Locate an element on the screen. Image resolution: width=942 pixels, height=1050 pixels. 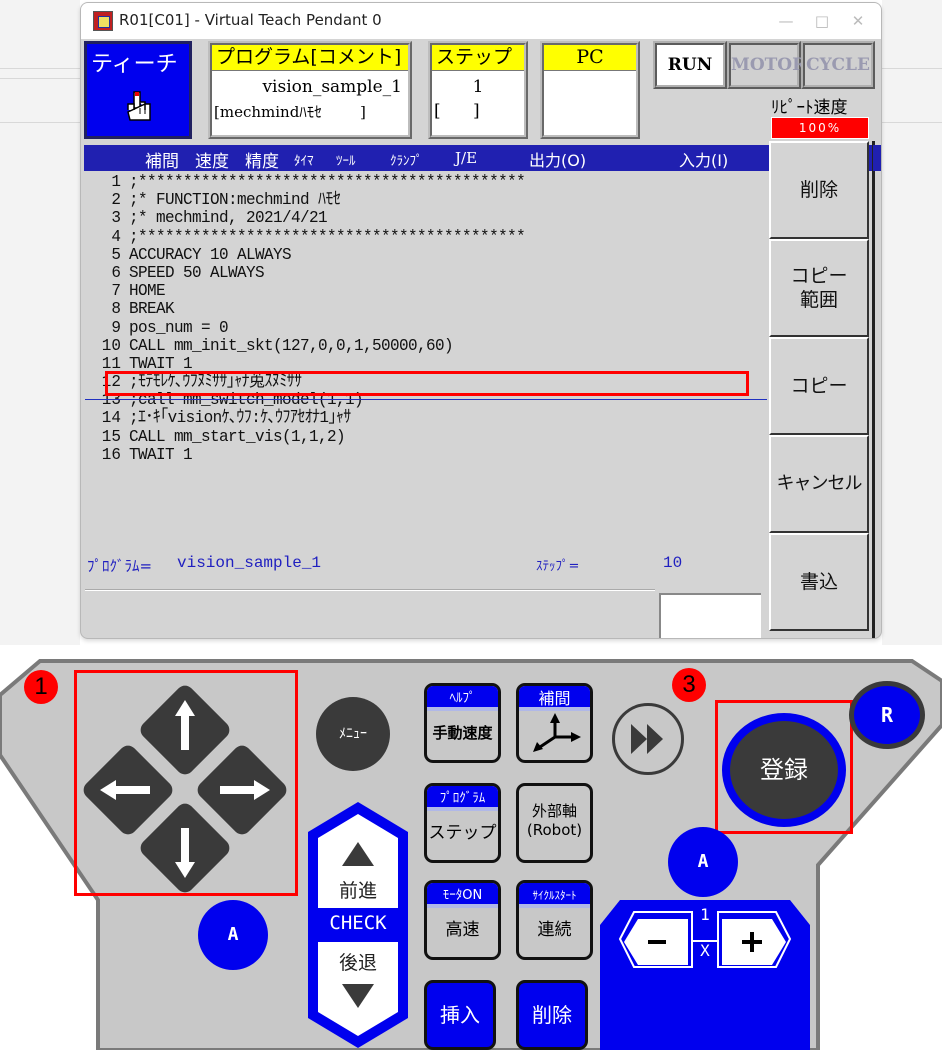
column-clamp: ｸﾗﾝﾌﾟ is located at coordinates (406, 161).